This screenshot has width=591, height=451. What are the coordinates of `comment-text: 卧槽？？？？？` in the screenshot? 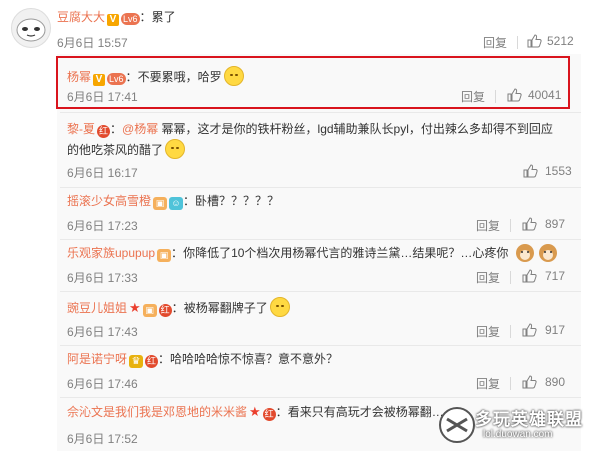 It's located at (237, 201).